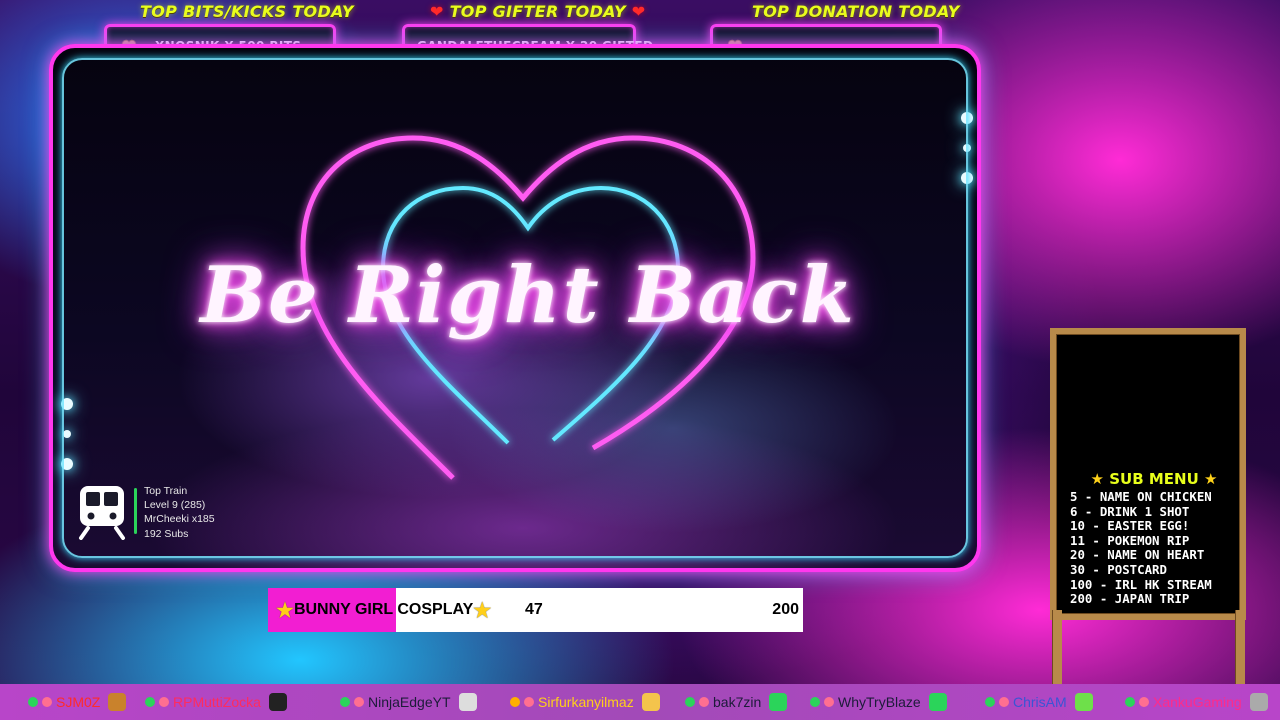  What do you see at coordinates (175, 505) in the screenshot?
I see `train-level: Level 9 (285)` at bounding box center [175, 505].